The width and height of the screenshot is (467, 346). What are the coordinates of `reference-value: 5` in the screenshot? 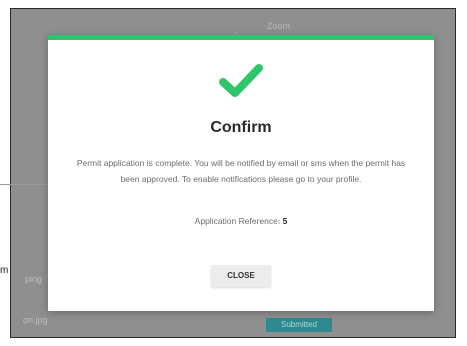 It's located at (285, 221).